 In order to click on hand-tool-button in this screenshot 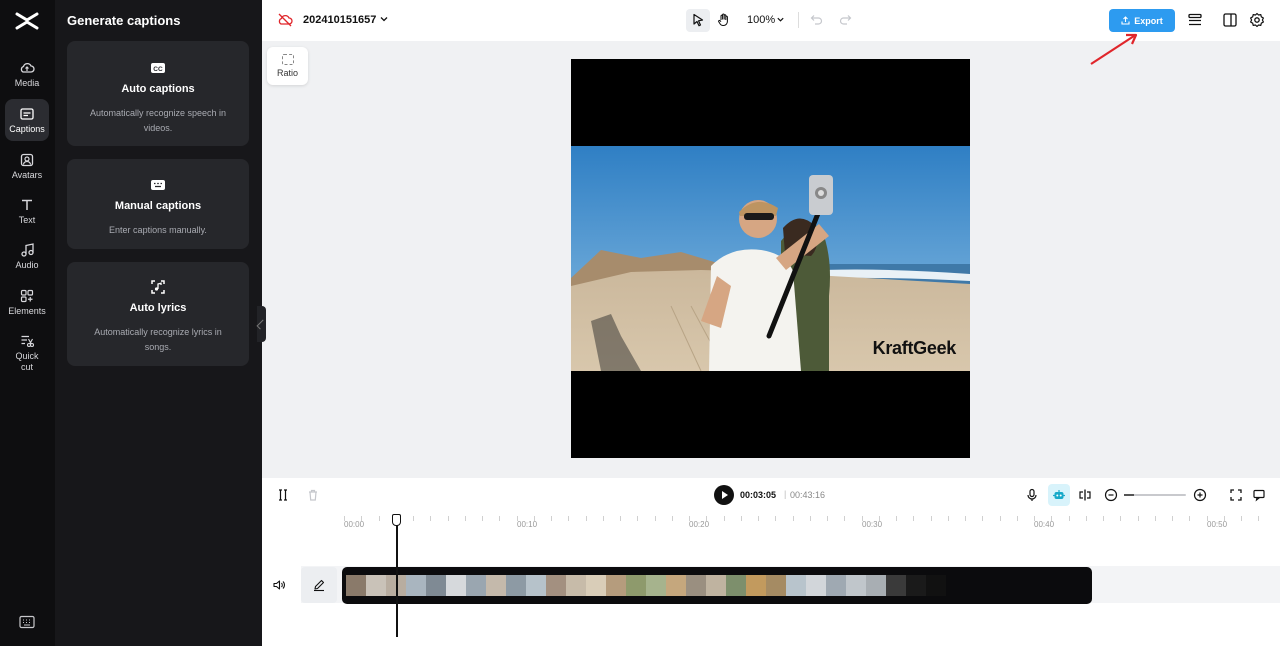, I will do `click(724, 20)`.